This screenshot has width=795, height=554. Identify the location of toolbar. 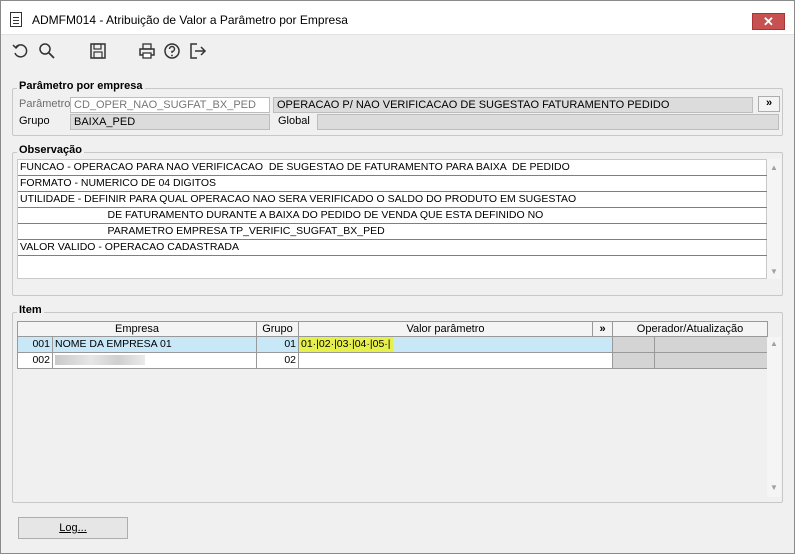
(397, 51).